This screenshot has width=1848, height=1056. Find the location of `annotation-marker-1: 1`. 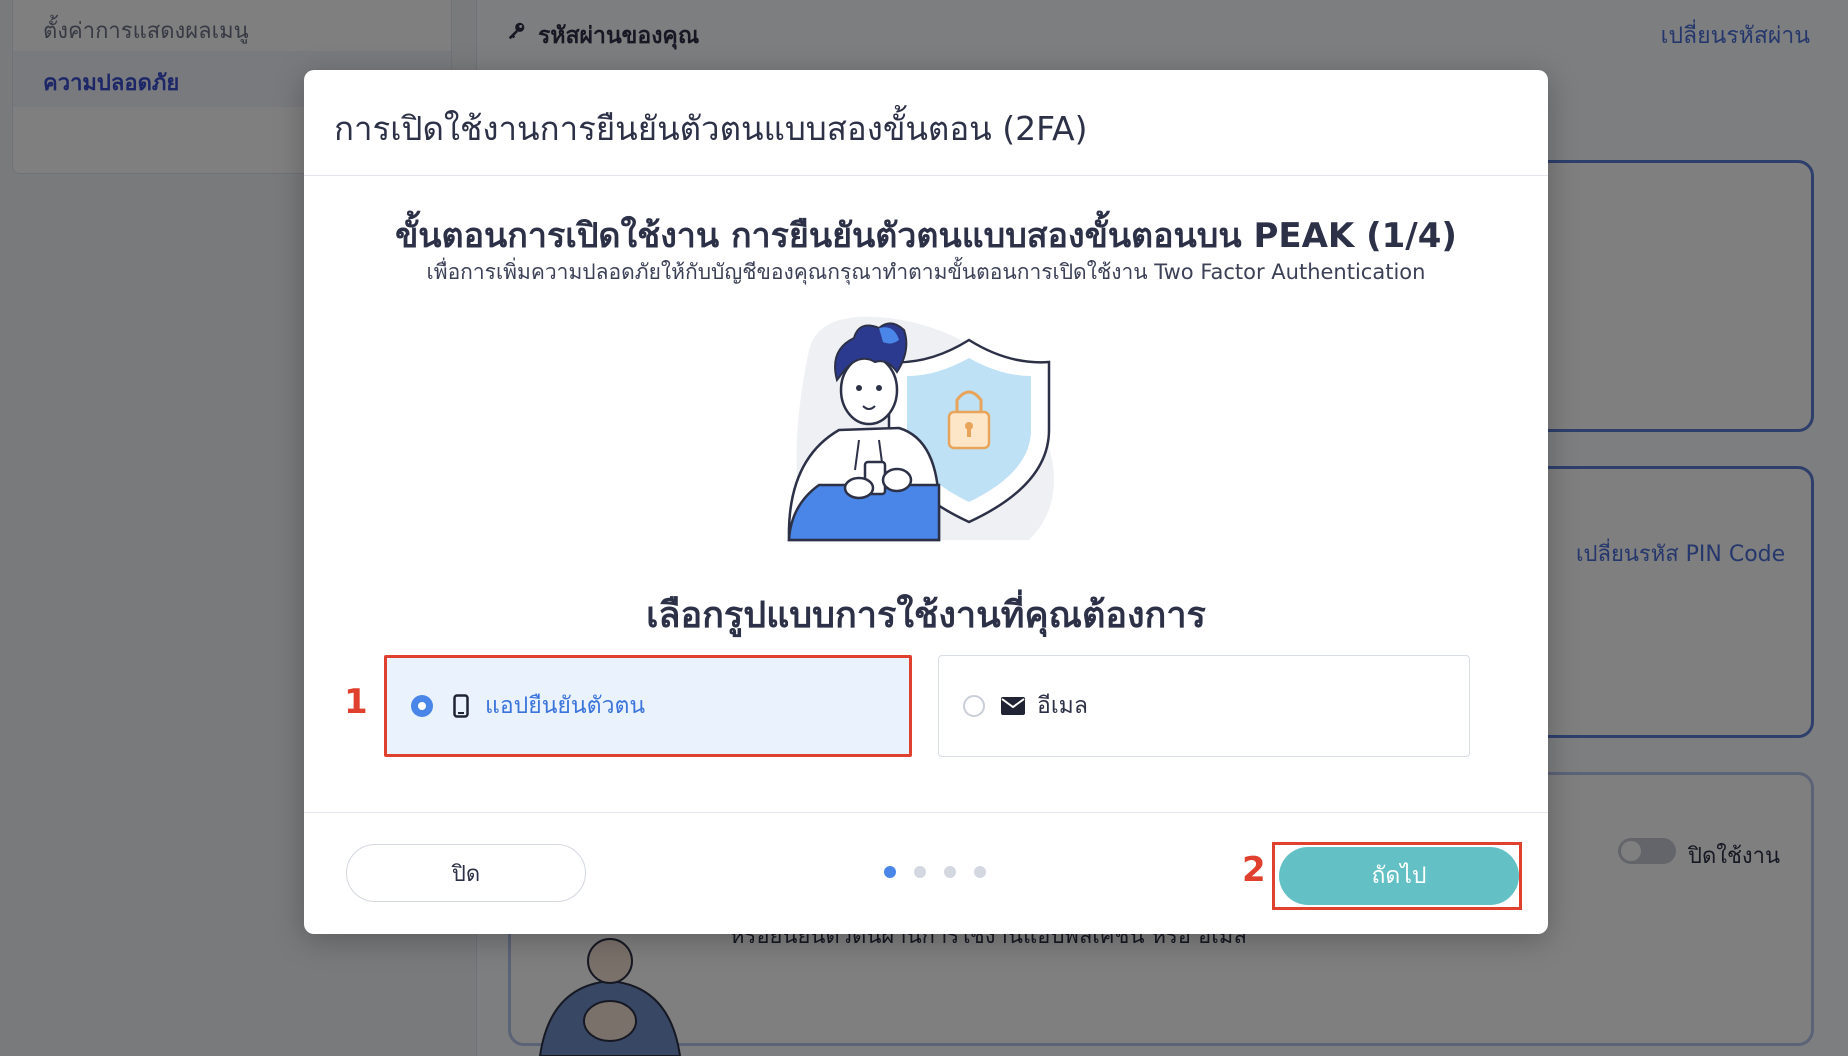

annotation-marker-1: 1 is located at coordinates (356, 702).